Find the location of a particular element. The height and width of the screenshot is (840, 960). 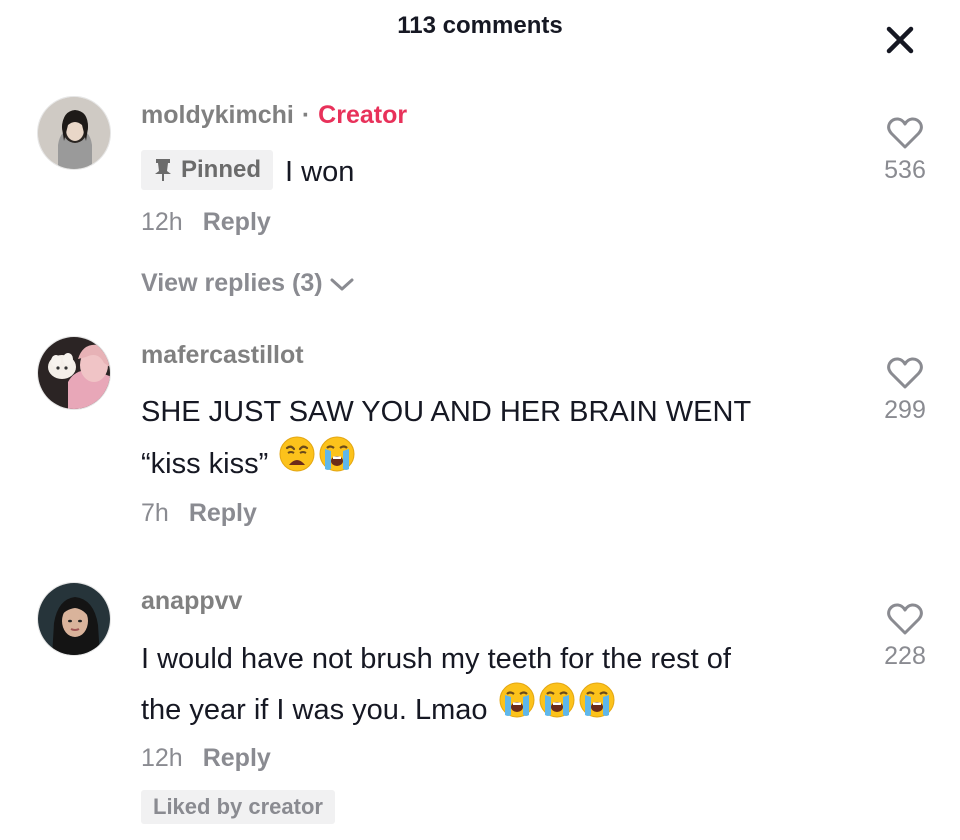

reply-button: Reply is located at coordinates (237, 758).